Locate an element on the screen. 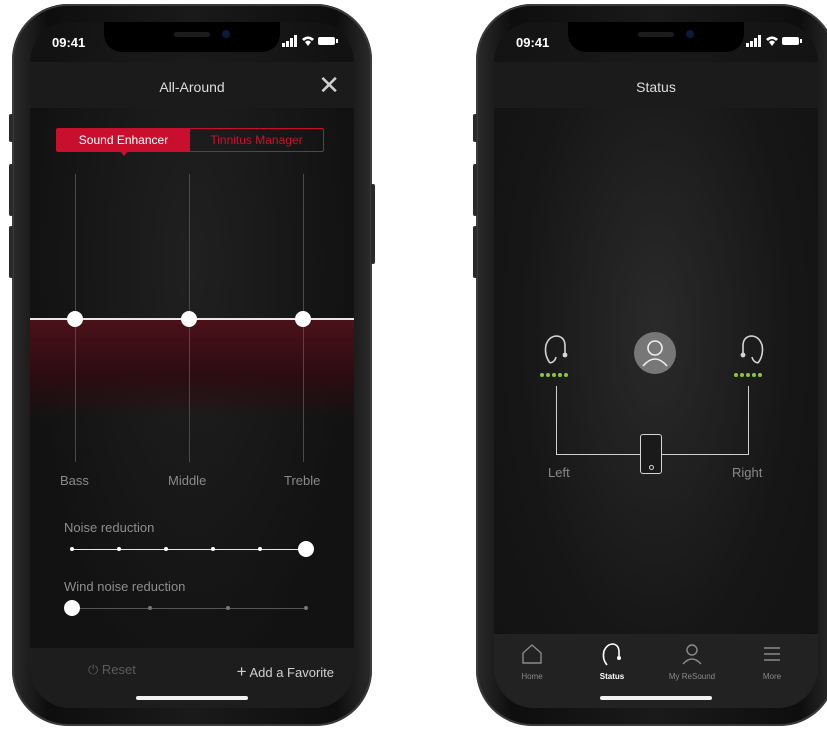 This screenshot has width=827, height=731. hearing-aid-icon is located at coordinates (612, 656).